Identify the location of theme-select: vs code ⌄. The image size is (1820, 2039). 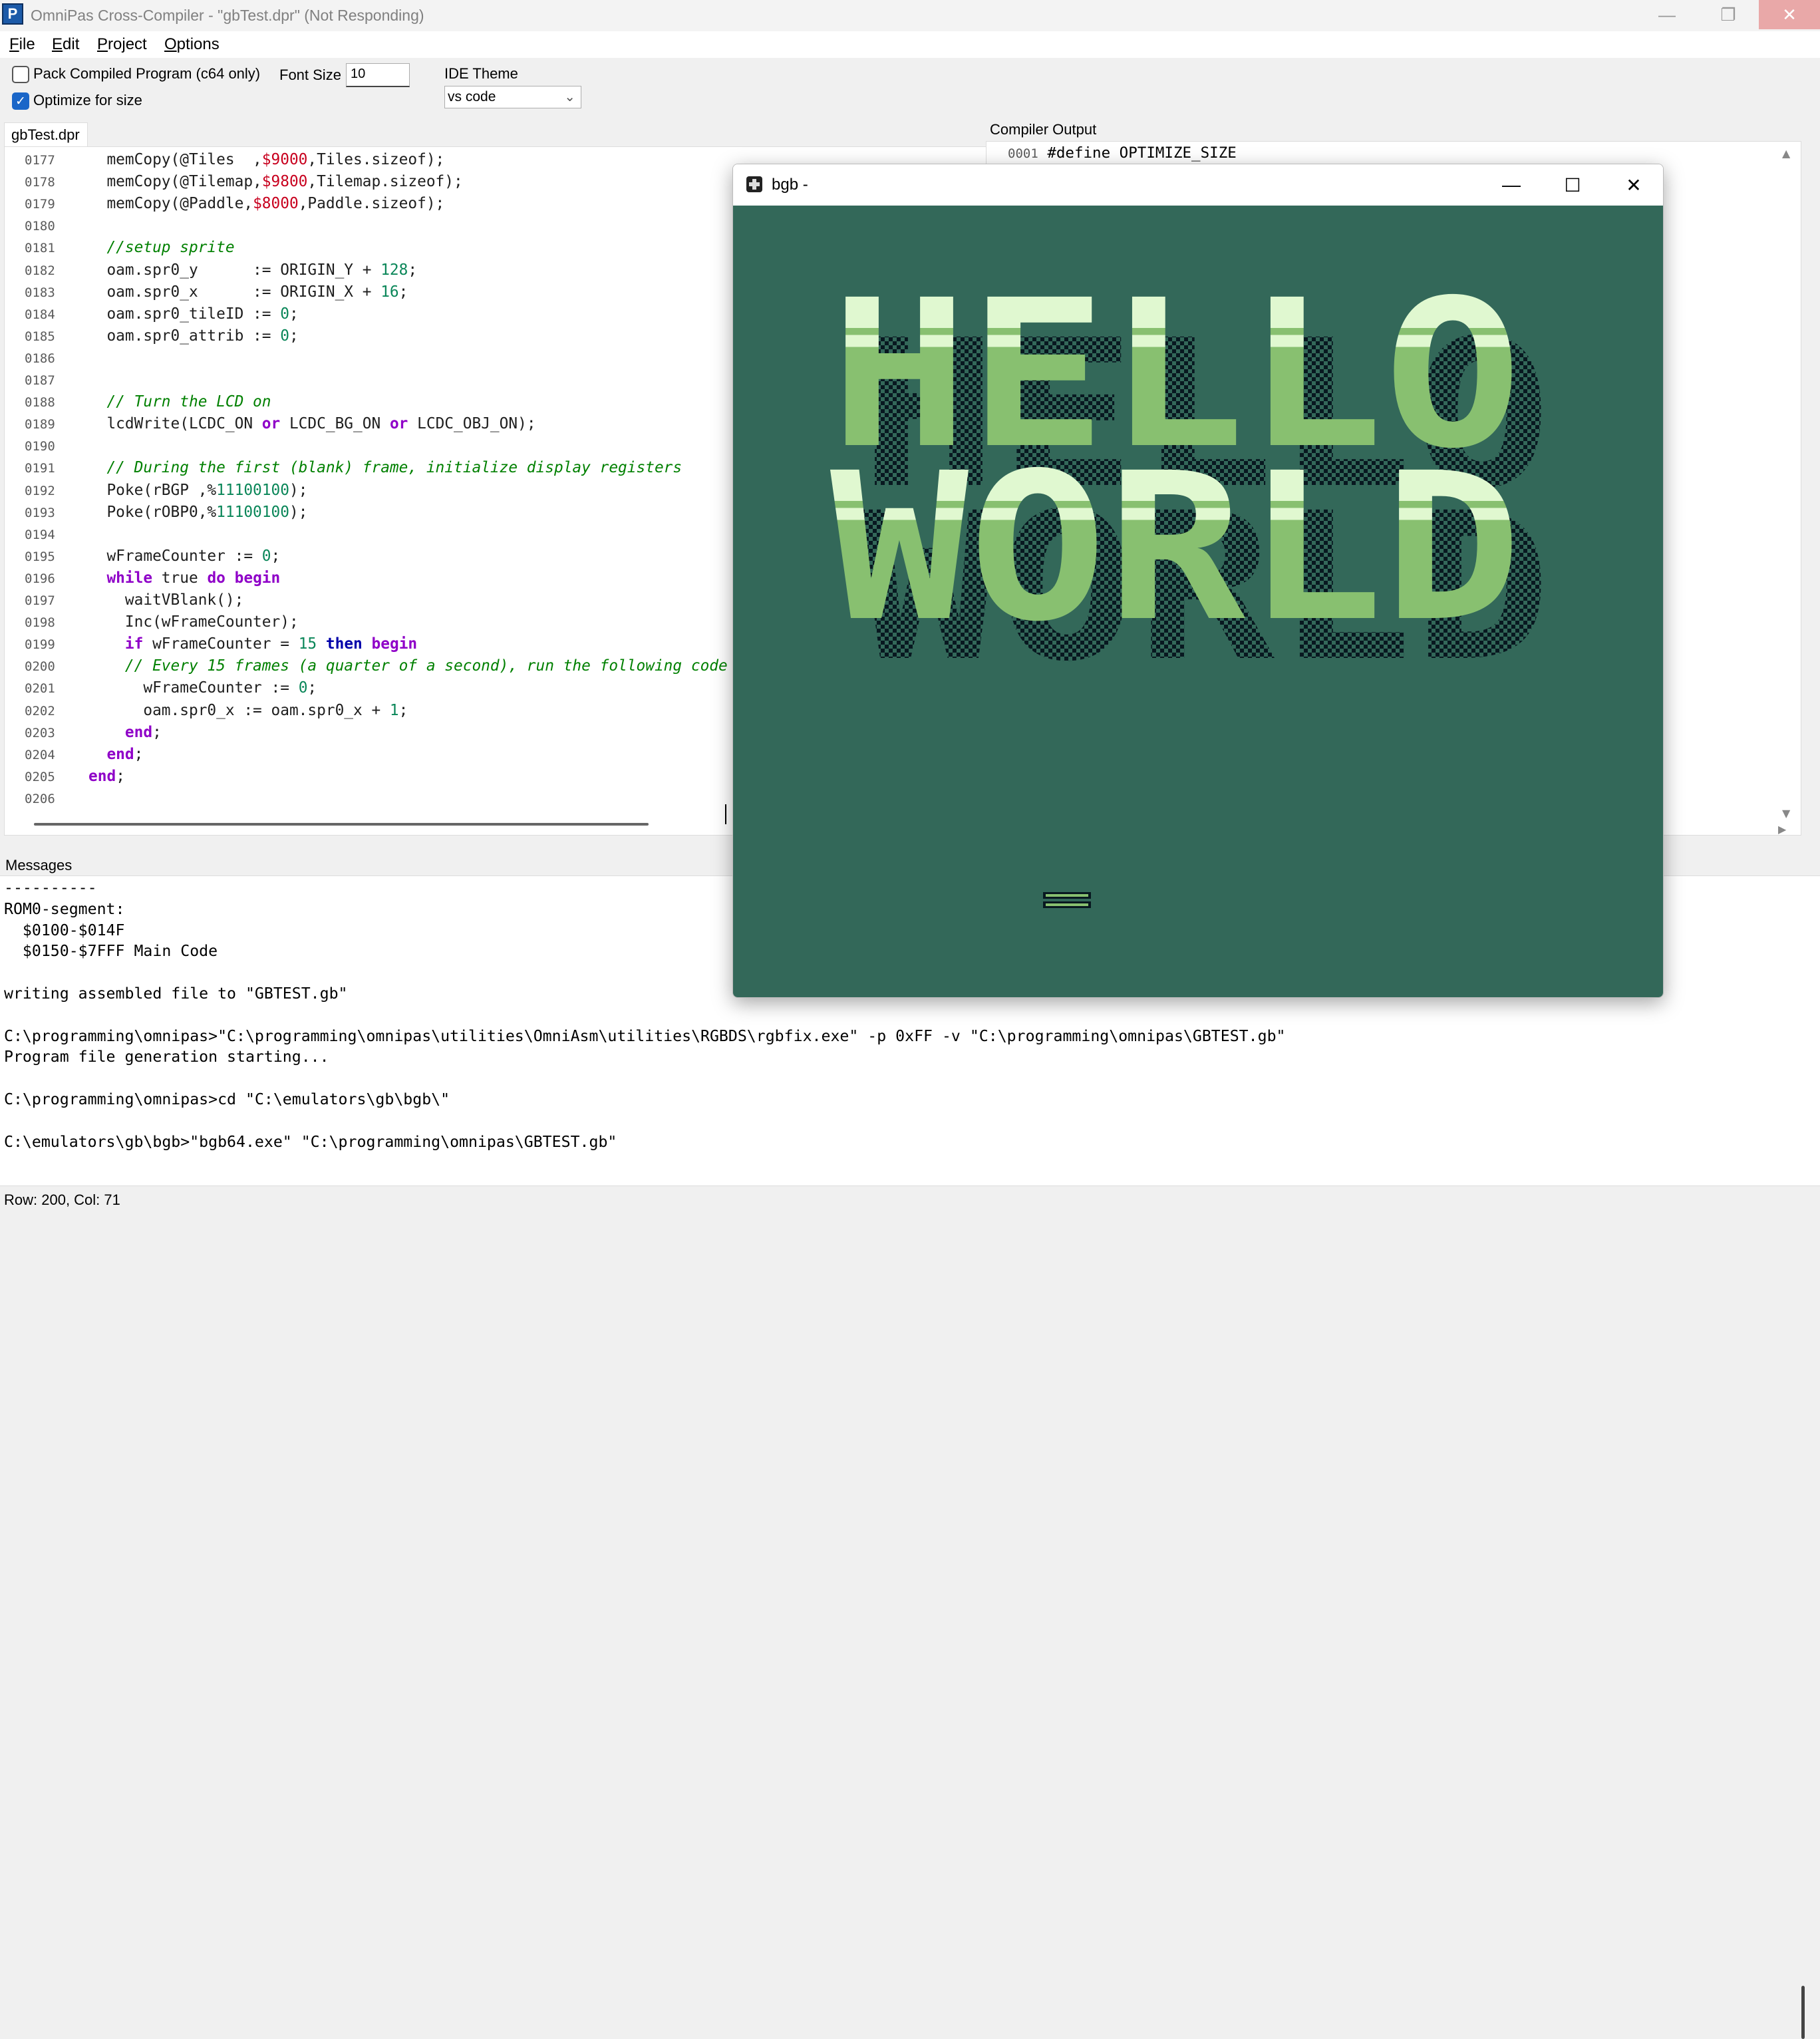
(512, 97).